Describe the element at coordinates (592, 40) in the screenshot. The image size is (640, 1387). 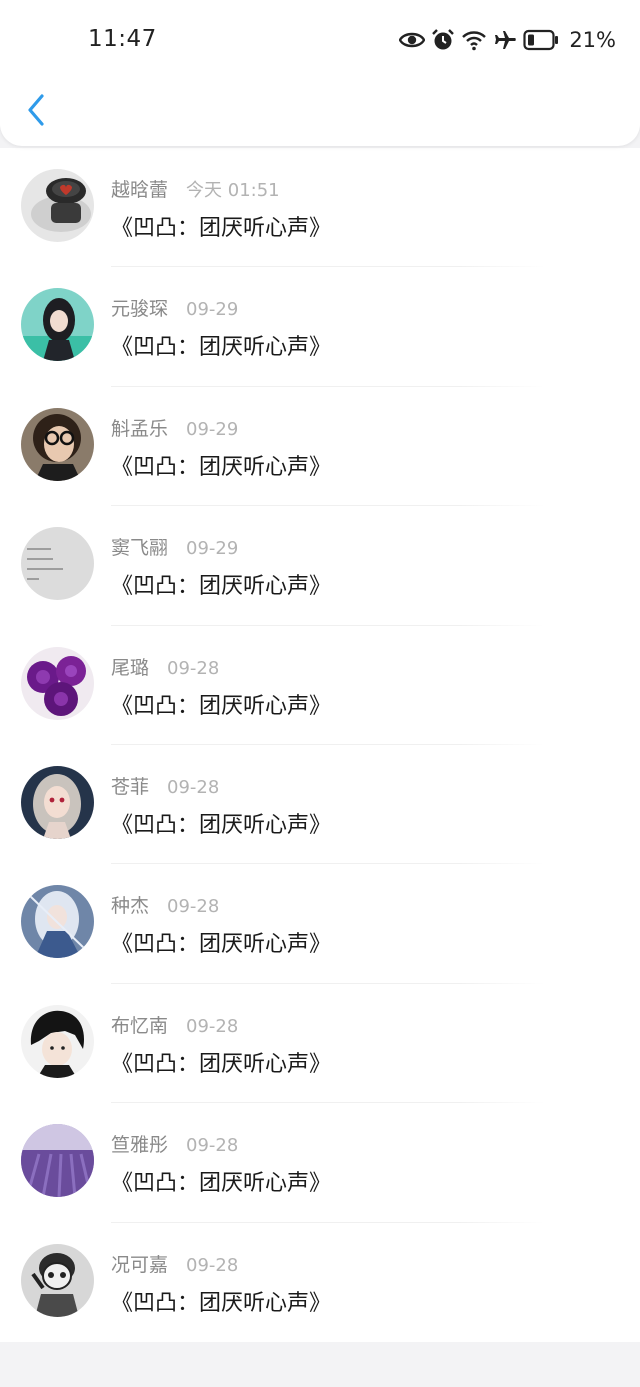
I see `battery-percent: 21%` at that location.